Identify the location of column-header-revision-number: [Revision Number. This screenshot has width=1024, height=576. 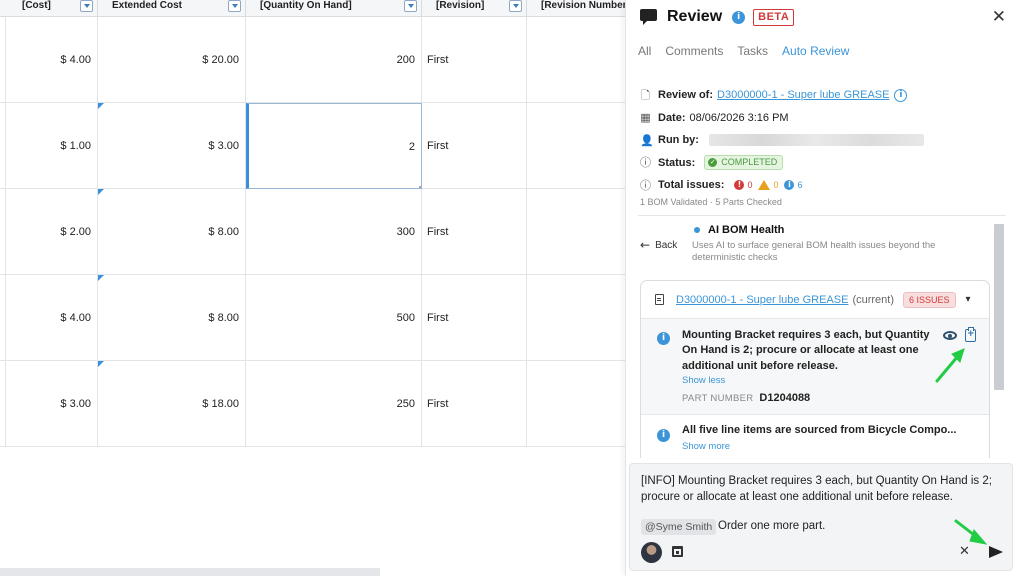
(576, 8).